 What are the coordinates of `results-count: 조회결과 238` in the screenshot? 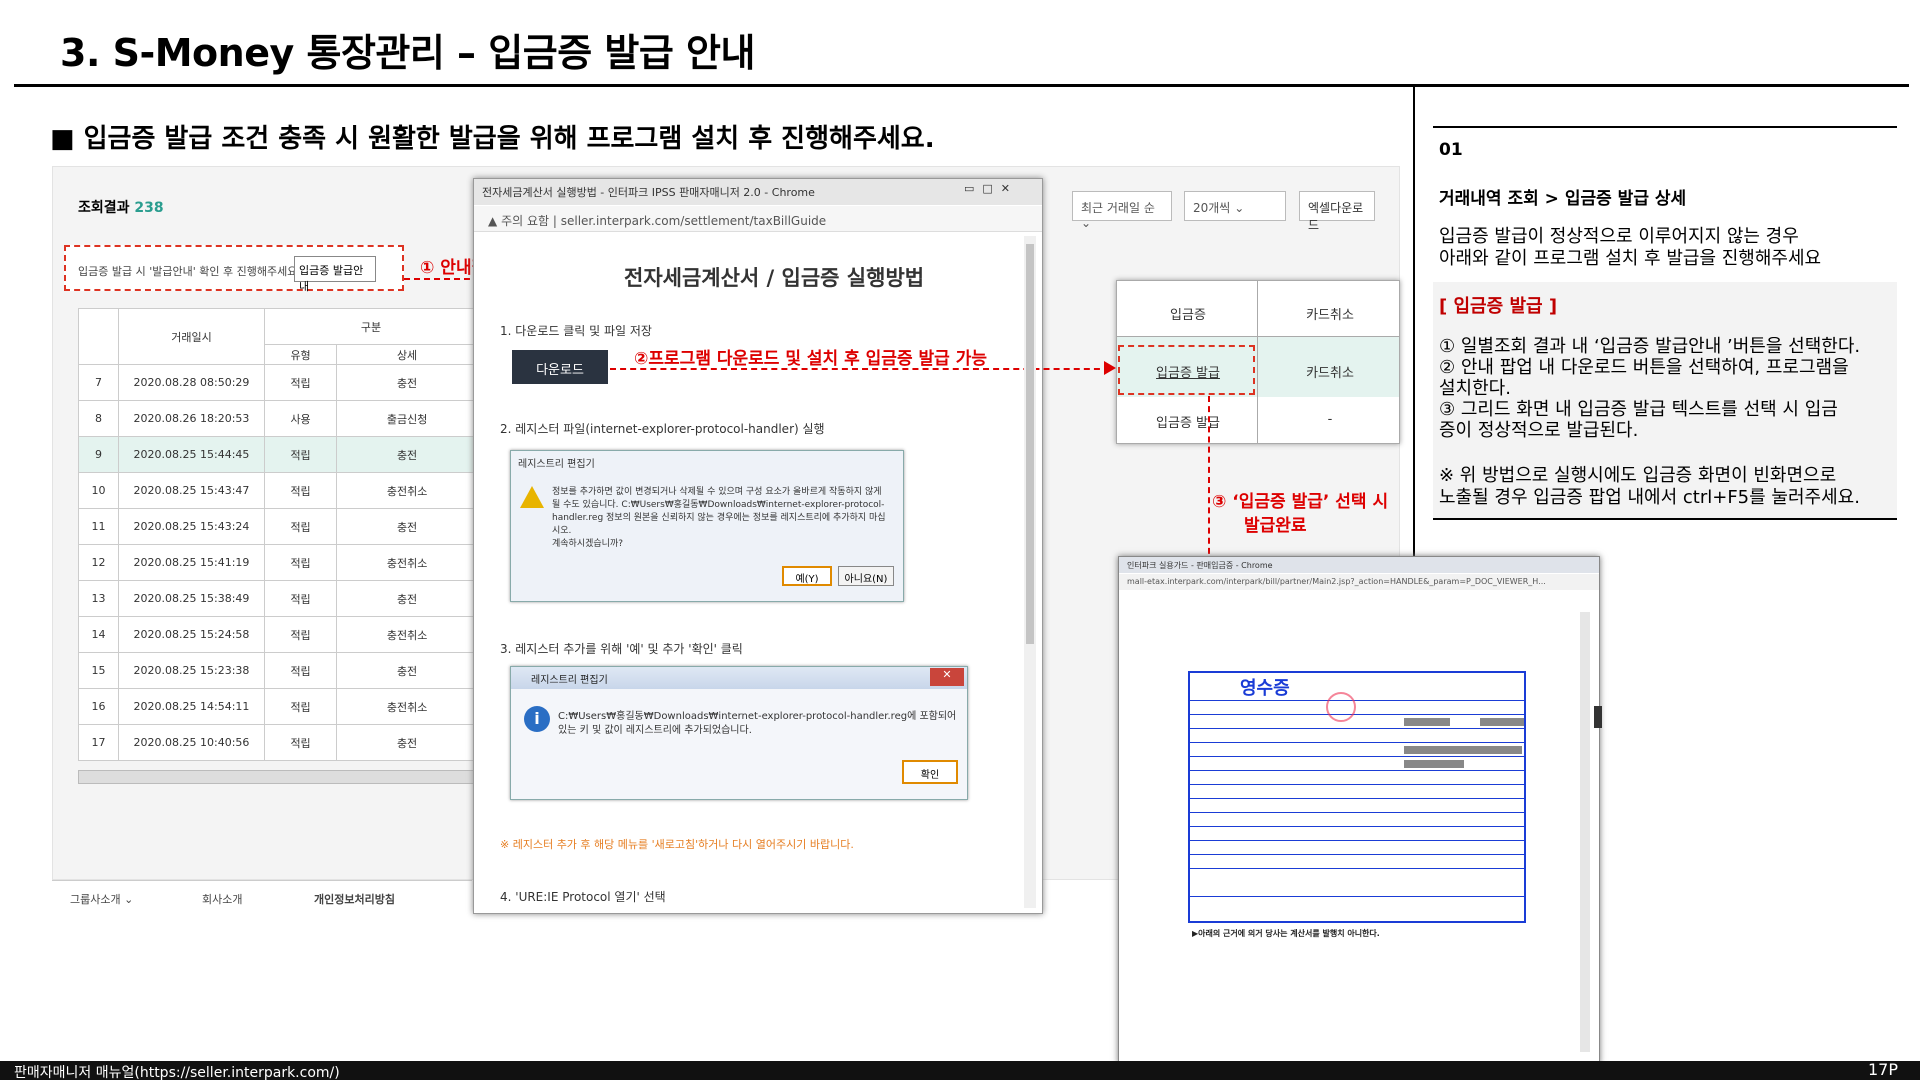 It's located at (121, 207).